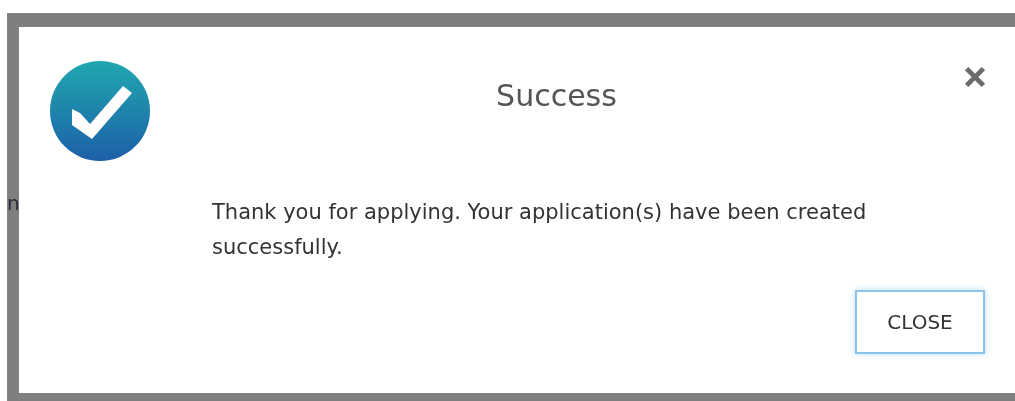  I want to click on close-icon, so click(975, 77).